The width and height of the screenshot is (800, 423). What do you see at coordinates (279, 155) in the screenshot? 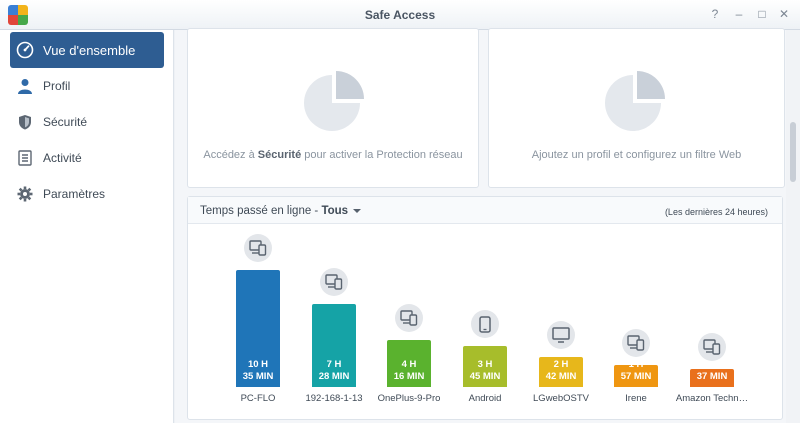
I see `security-link: Sécurité` at bounding box center [279, 155].